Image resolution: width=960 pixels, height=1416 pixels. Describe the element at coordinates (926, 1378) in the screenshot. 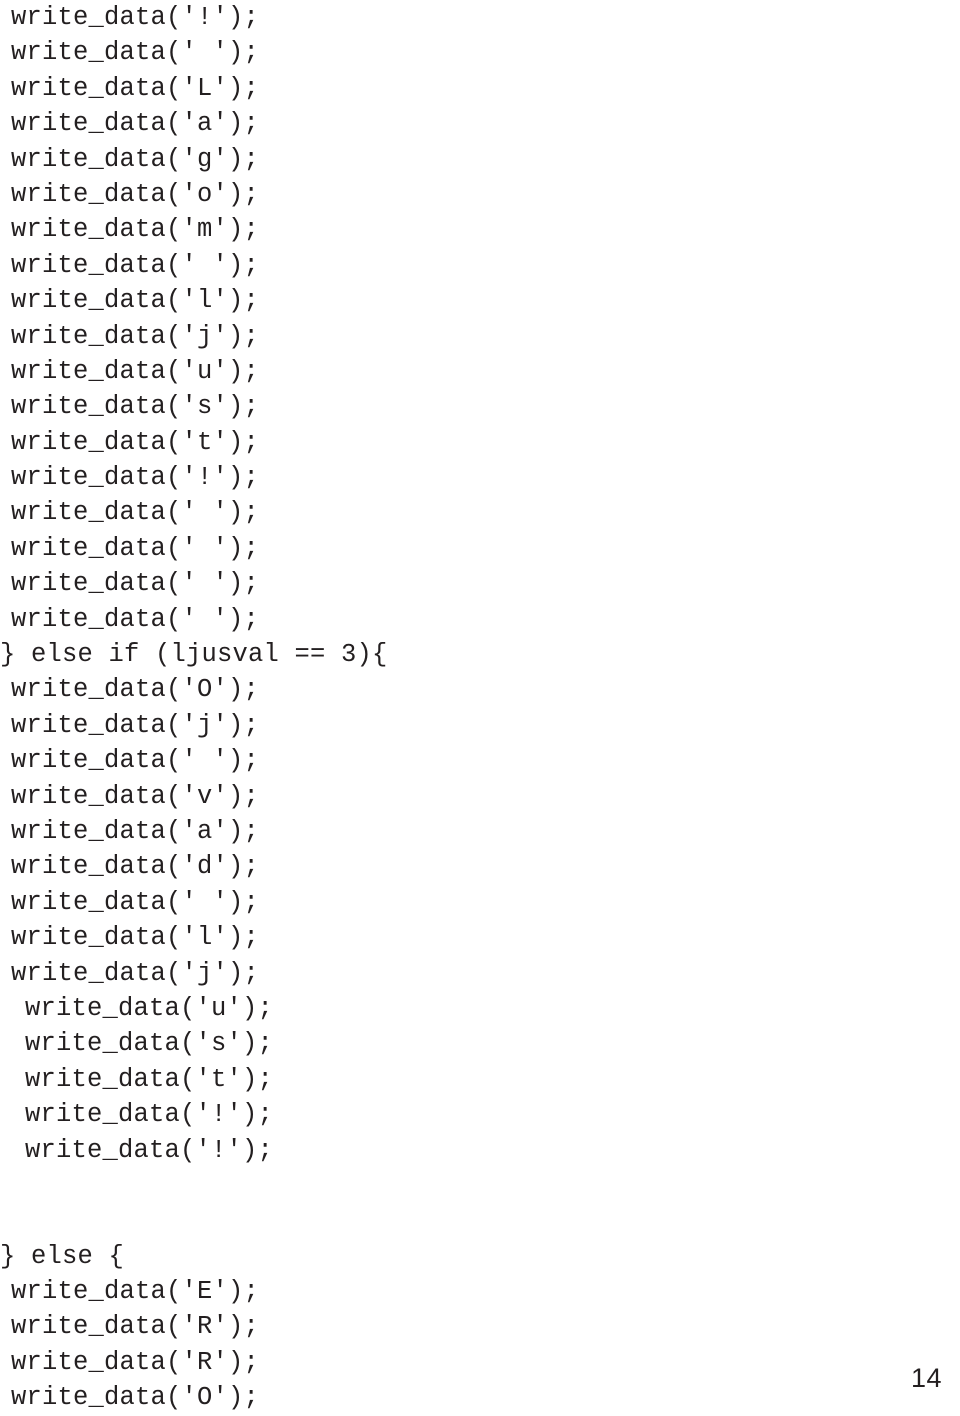

I see `page-number: 14` at that location.